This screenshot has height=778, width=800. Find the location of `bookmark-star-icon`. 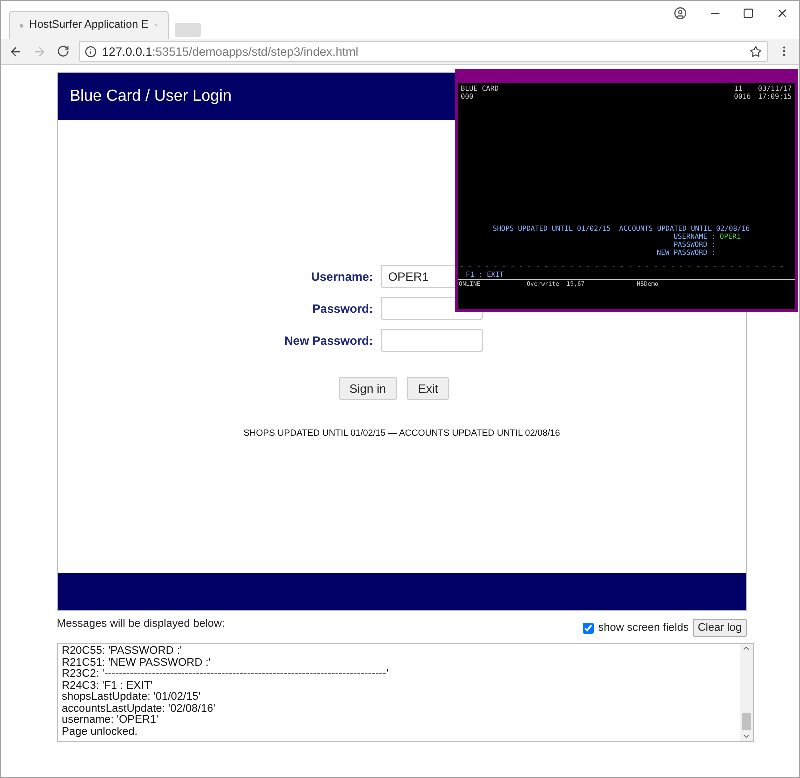

bookmark-star-icon is located at coordinates (756, 52).